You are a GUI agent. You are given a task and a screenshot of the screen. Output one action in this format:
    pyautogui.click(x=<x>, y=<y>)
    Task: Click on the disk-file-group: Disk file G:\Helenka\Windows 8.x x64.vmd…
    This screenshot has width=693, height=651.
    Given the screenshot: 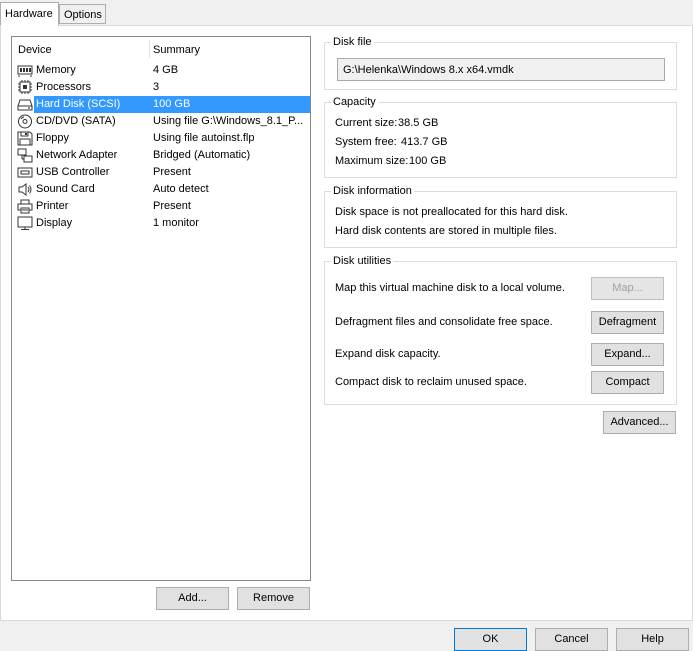 What is the action you would take?
    pyautogui.click(x=500, y=63)
    